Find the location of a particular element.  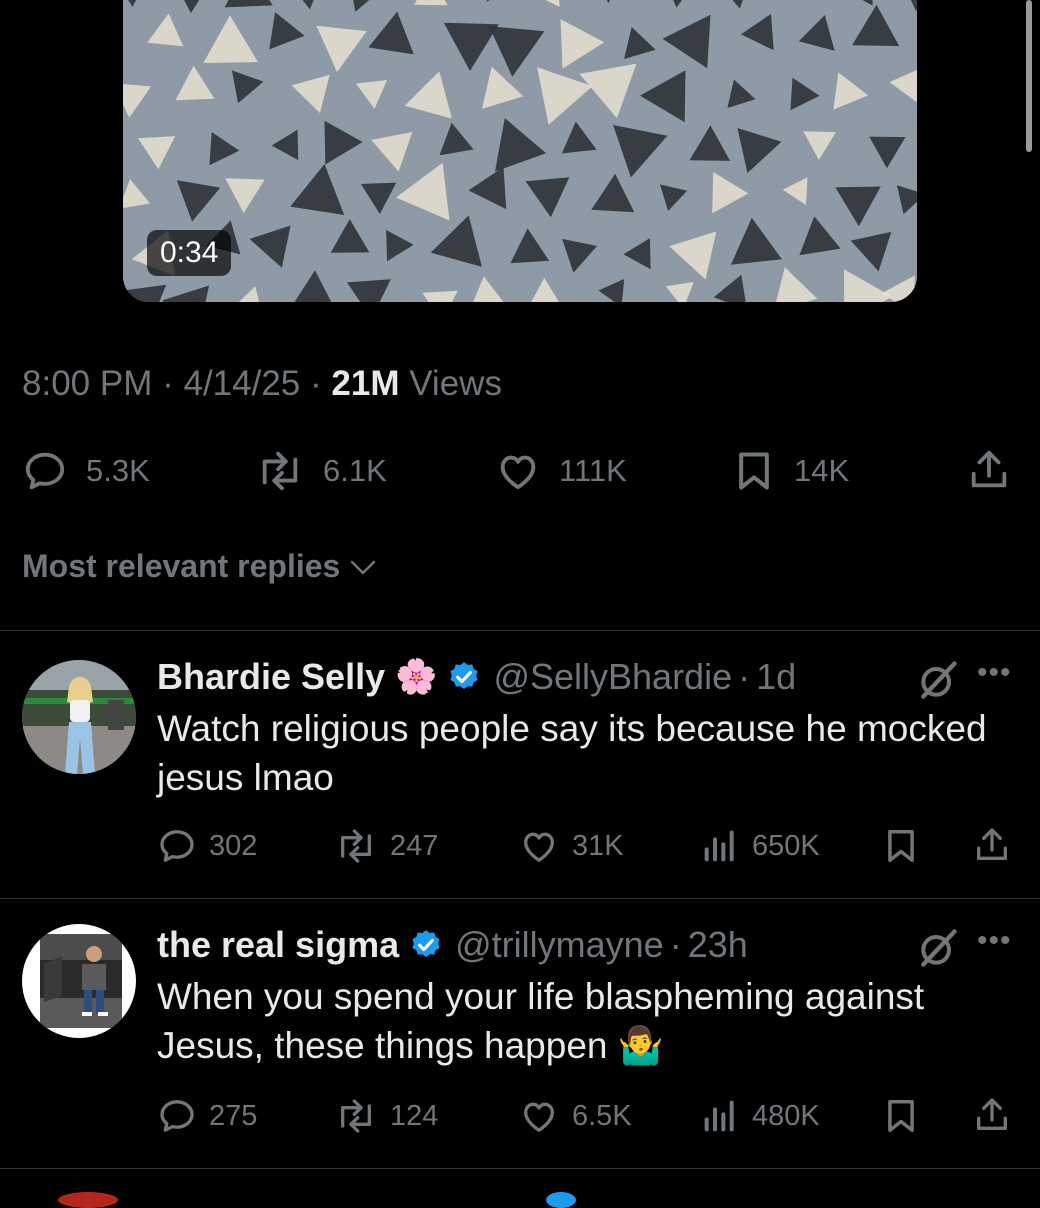

scrollbar is located at coordinates (1029, 76).